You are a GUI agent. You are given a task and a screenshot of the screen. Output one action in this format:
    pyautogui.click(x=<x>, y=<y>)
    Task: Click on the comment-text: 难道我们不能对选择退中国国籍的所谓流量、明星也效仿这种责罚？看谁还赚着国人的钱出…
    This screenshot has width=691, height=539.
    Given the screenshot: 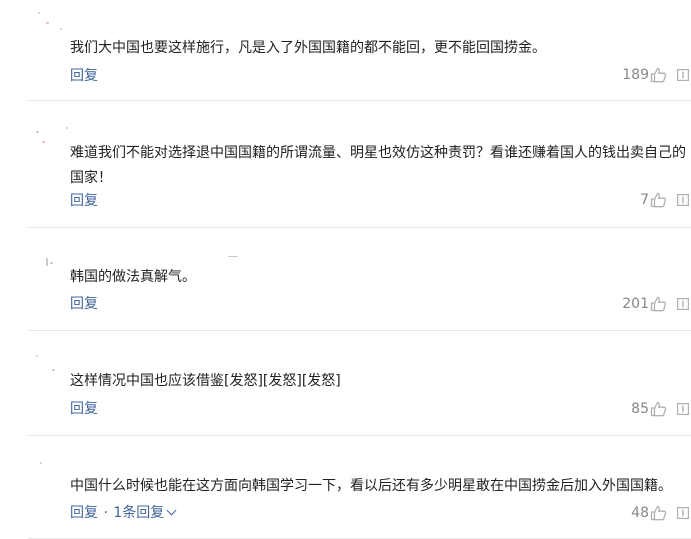 What is the action you would take?
    pyautogui.click(x=378, y=165)
    